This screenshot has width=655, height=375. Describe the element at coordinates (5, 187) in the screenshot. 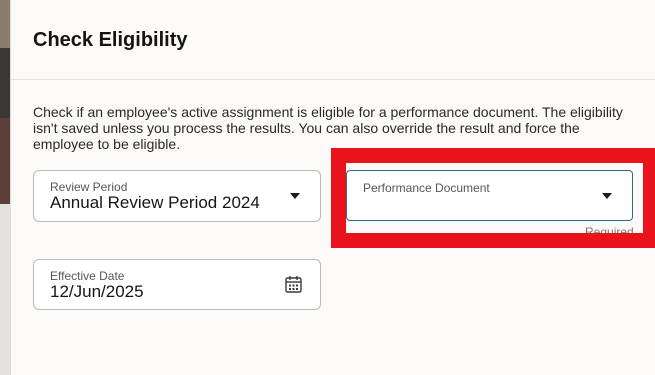

I see `background-page-edge` at that location.